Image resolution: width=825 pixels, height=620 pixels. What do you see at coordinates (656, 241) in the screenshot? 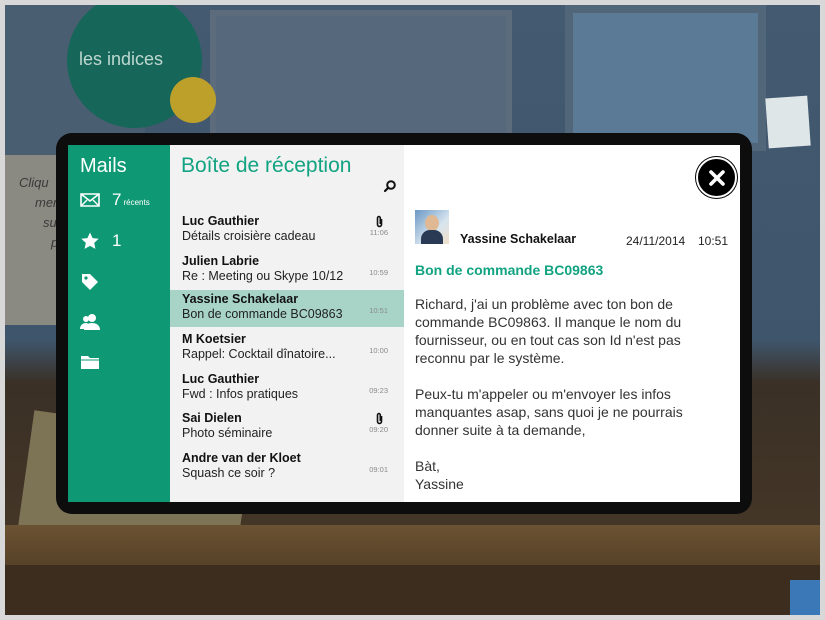
I see `mail-date: 24/11/2014` at bounding box center [656, 241].